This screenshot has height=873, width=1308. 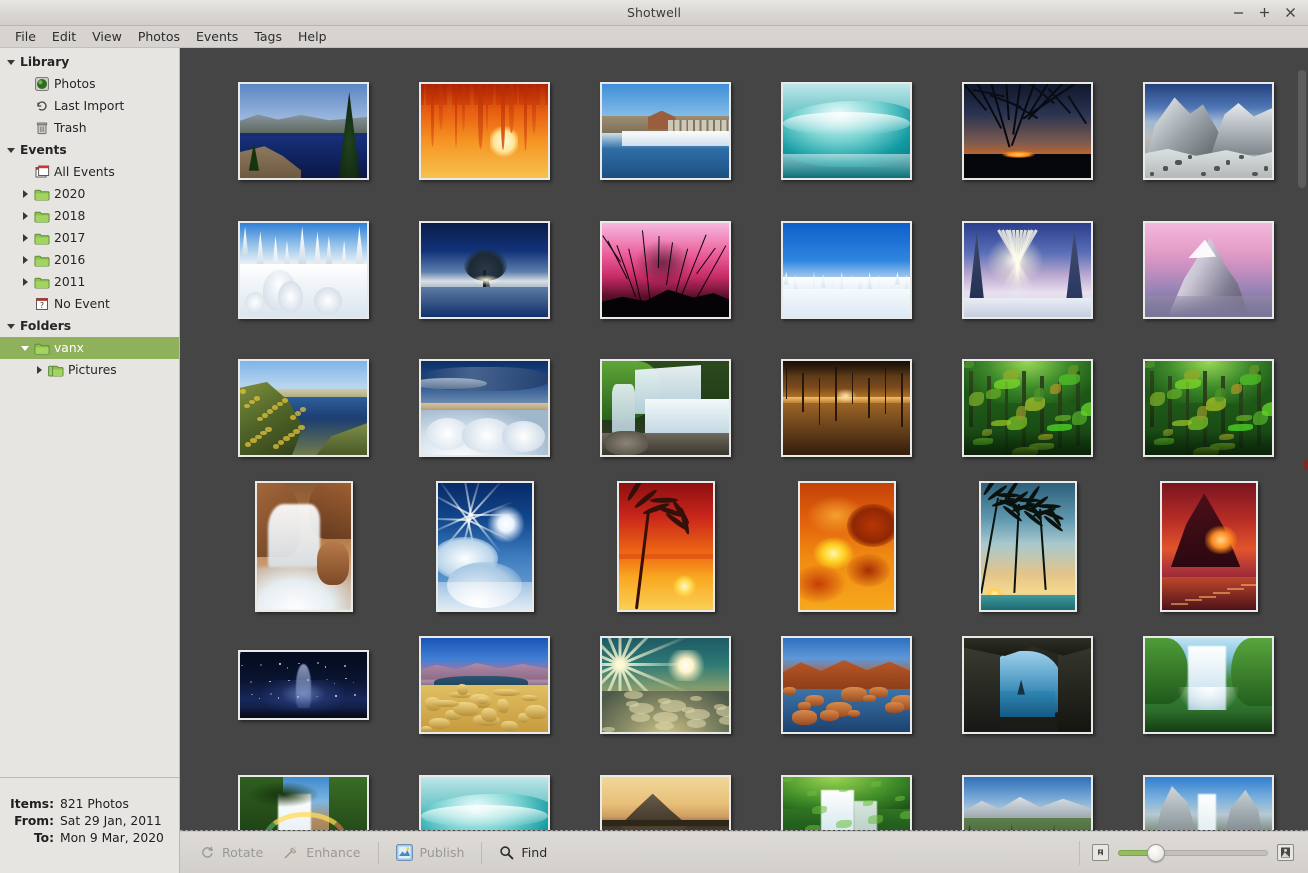 What do you see at coordinates (159, 37) in the screenshot?
I see `menu-photos: Photos` at bounding box center [159, 37].